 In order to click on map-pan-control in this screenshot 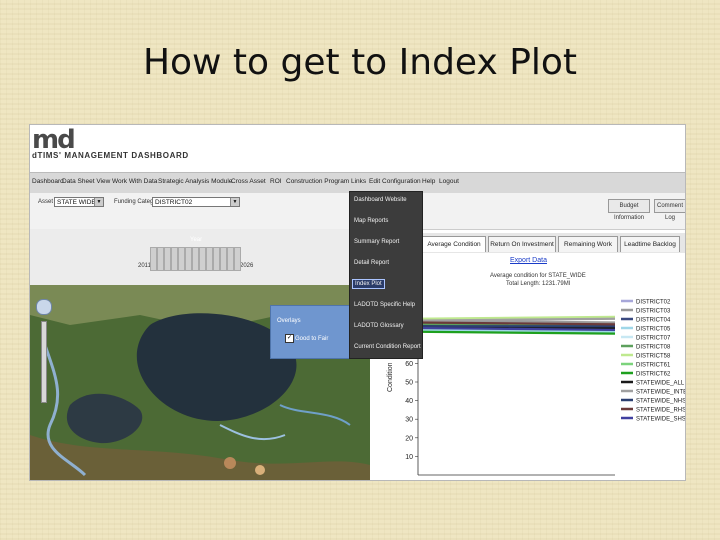, I will do `click(44, 307)`.